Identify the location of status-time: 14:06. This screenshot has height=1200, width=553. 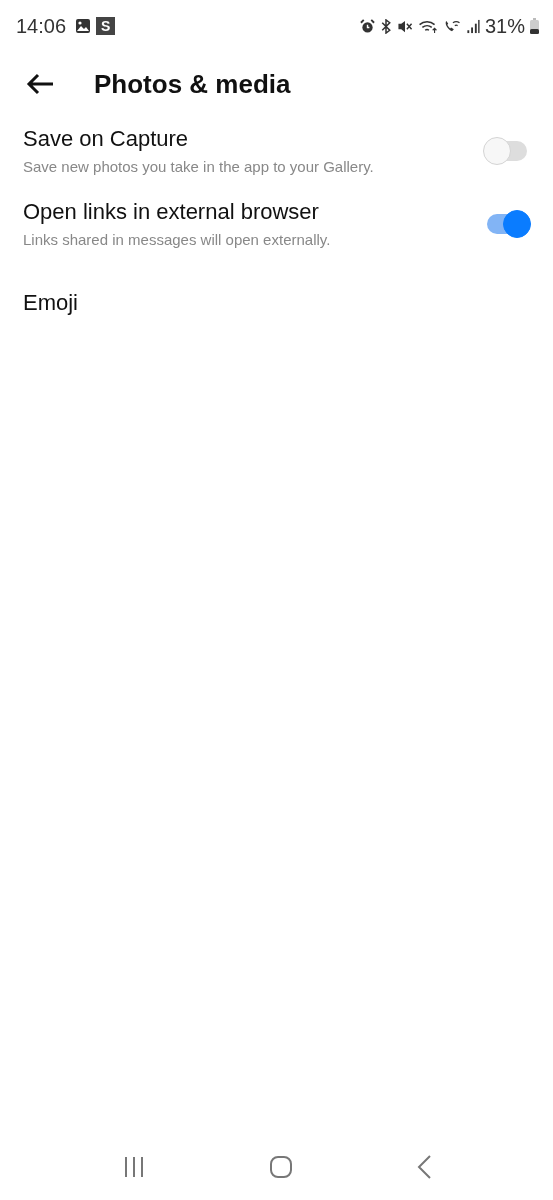
(41, 26).